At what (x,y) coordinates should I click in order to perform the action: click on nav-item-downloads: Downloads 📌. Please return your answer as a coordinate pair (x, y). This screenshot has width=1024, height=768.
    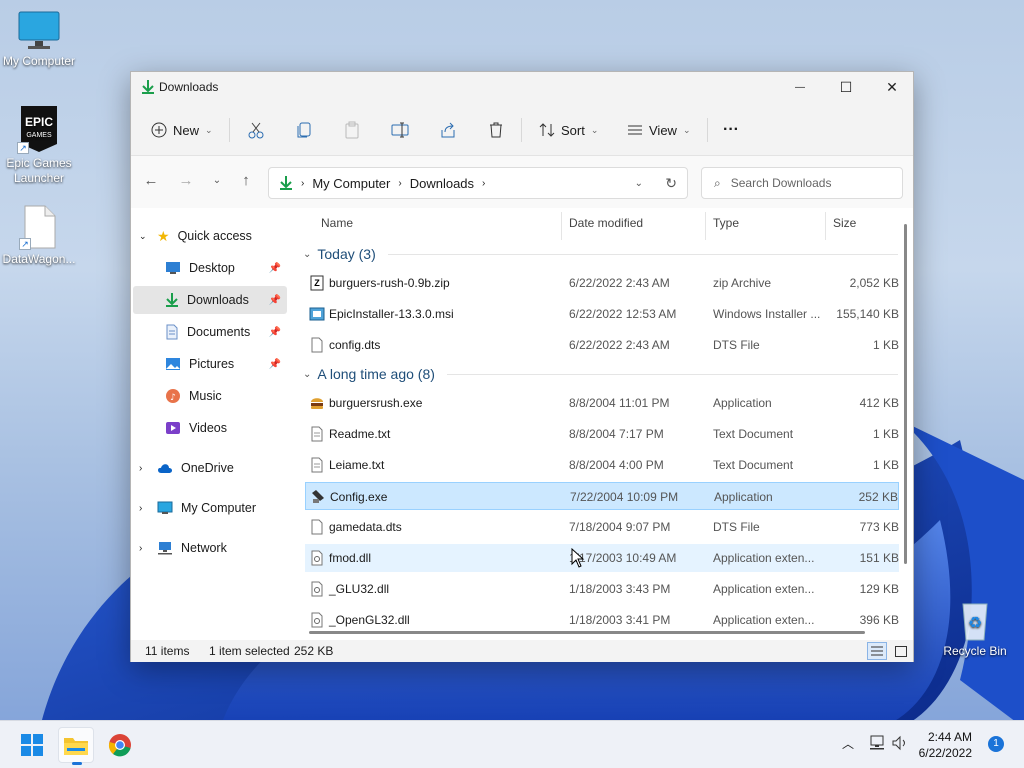
    Looking at the image, I should click on (210, 300).